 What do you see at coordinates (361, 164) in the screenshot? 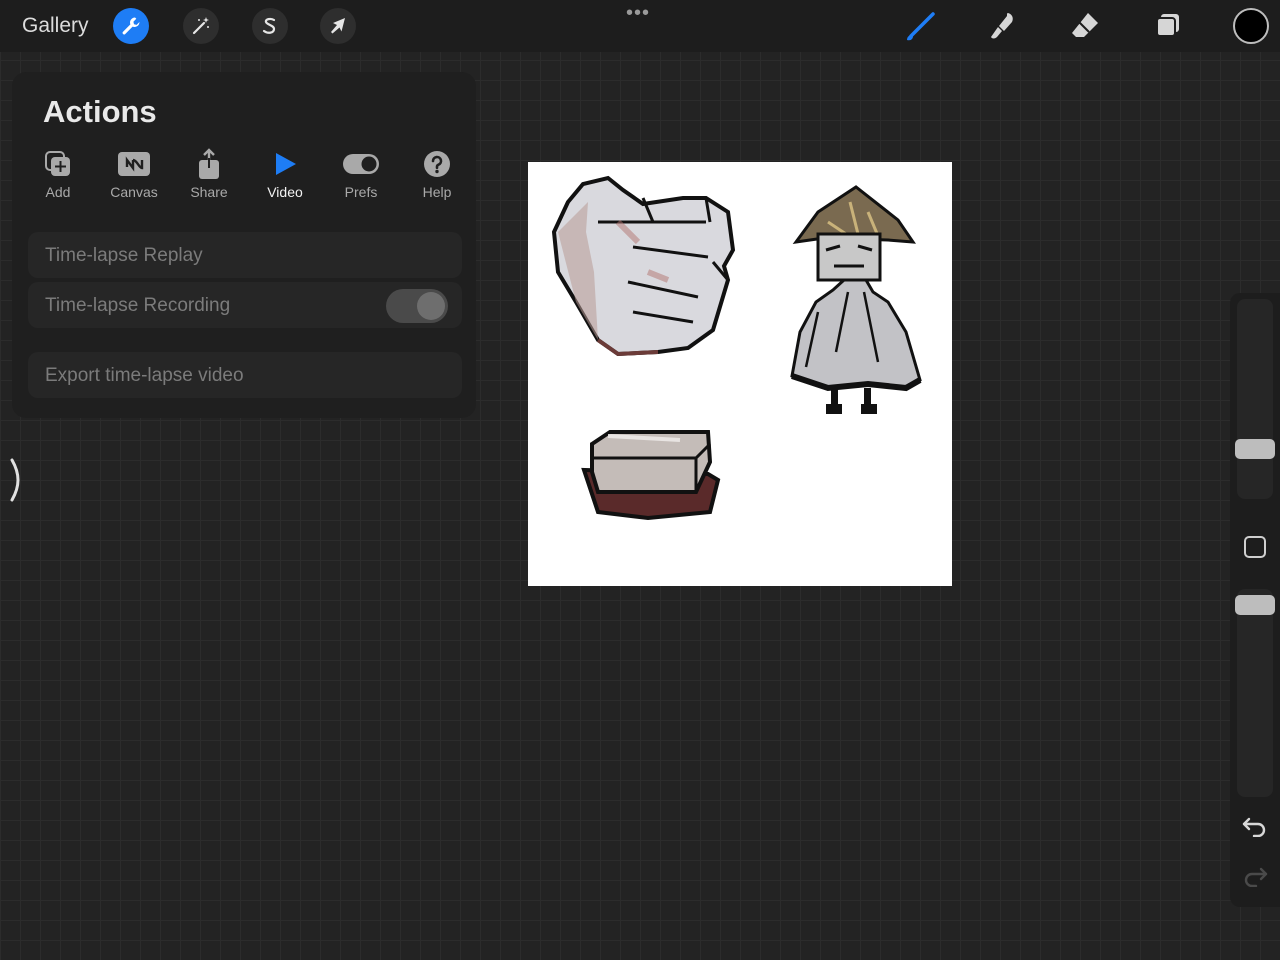
I see `toggle-icon` at bounding box center [361, 164].